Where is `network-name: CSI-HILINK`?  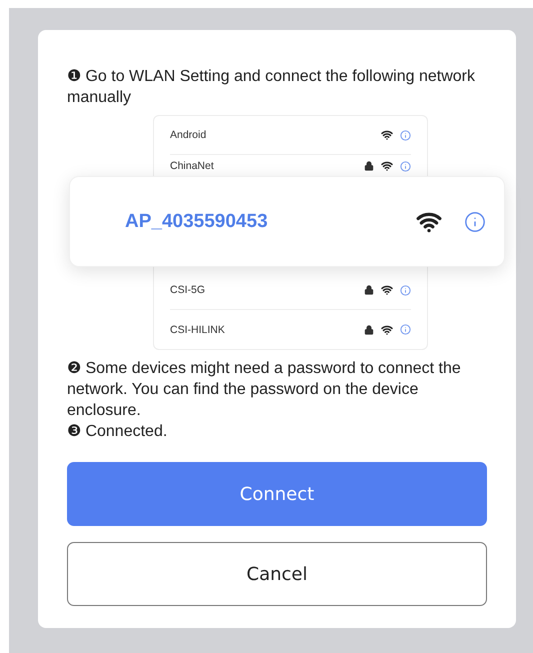
network-name: CSI-HILINK is located at coordinates (198, 330).